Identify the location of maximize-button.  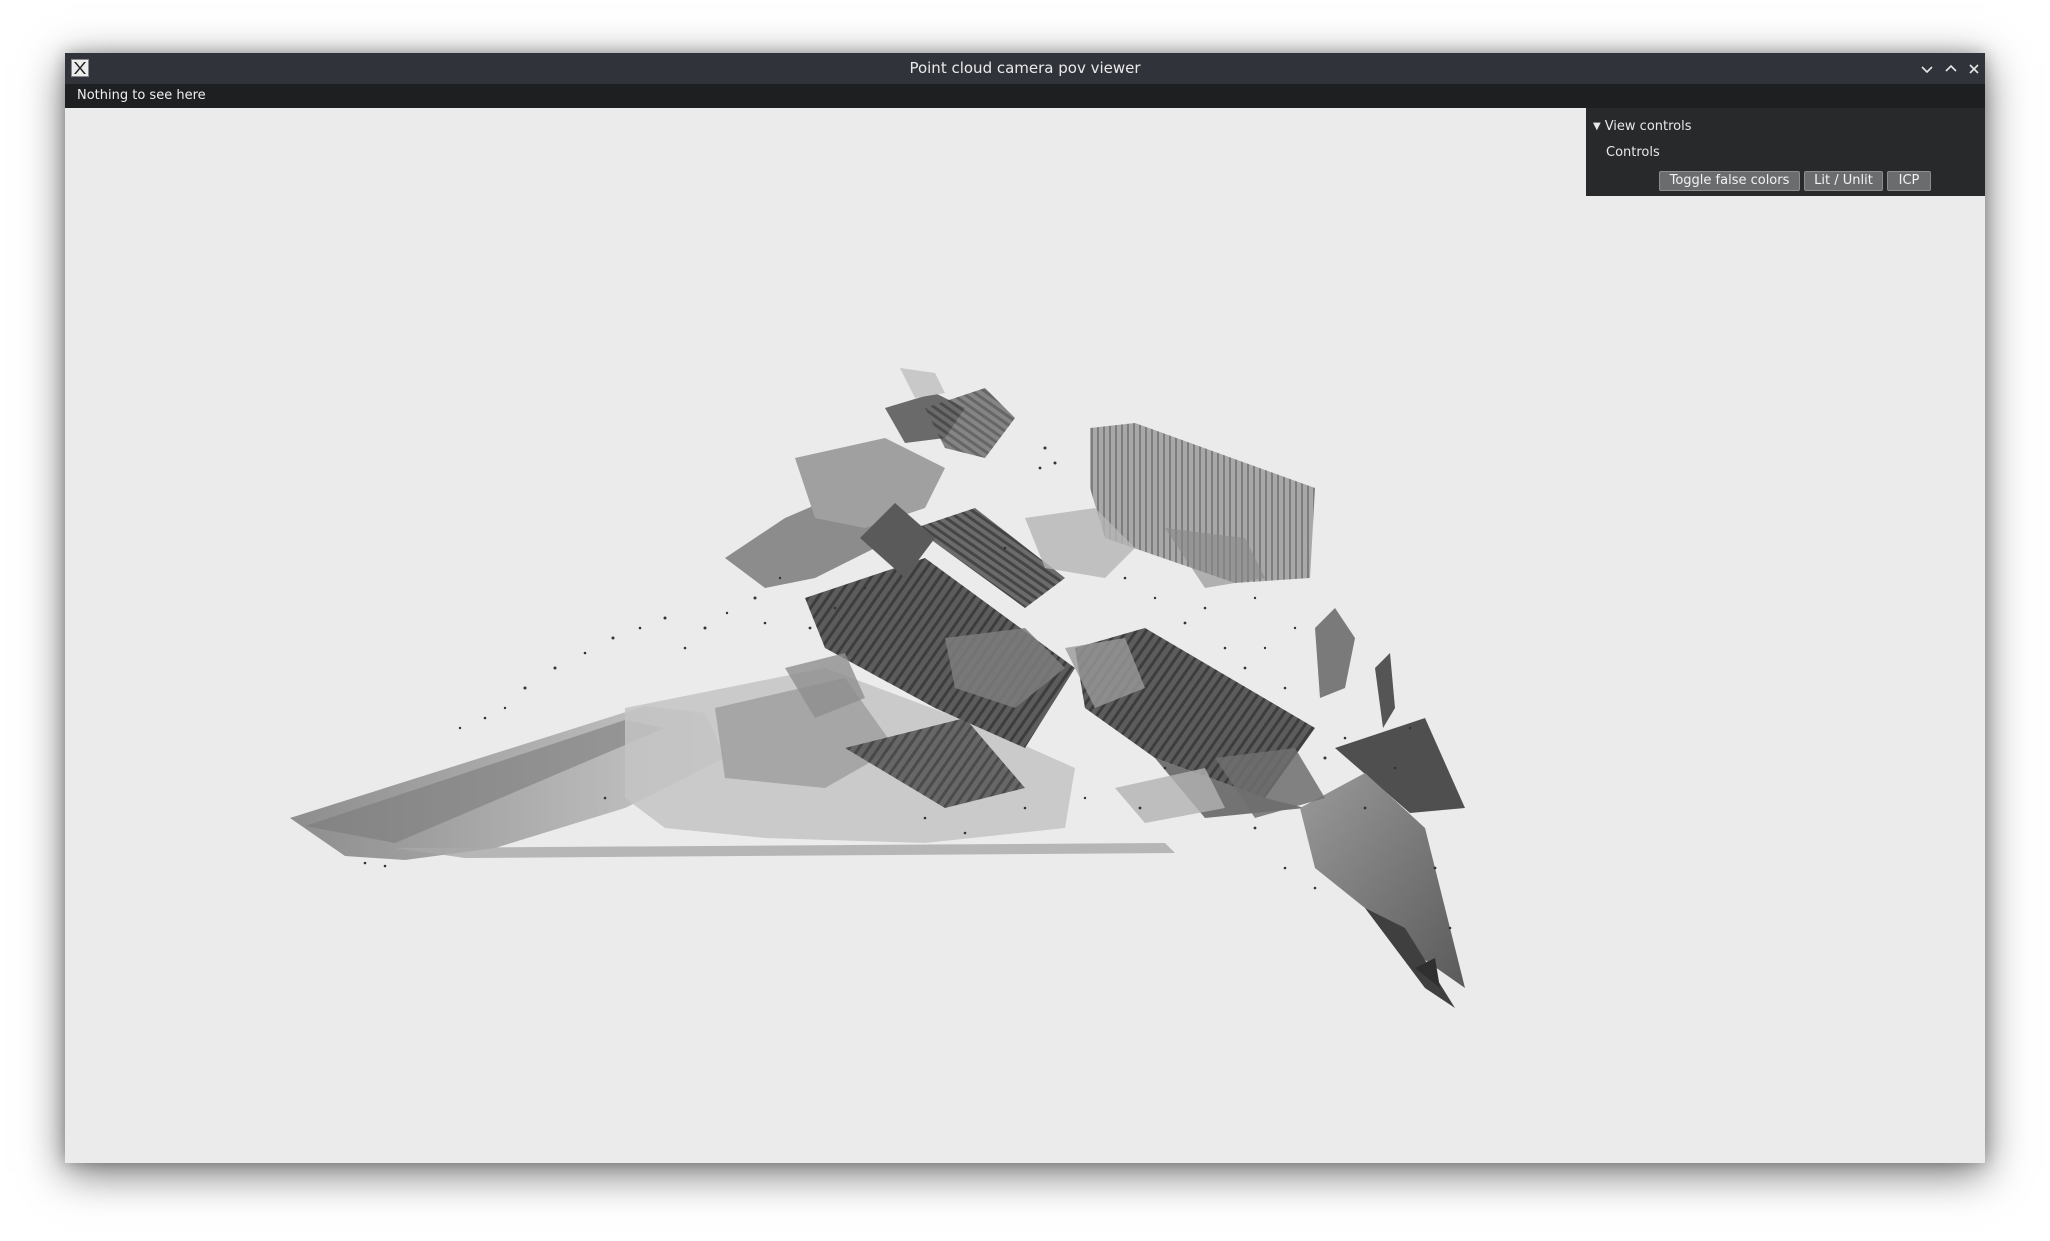
(1951, 69).